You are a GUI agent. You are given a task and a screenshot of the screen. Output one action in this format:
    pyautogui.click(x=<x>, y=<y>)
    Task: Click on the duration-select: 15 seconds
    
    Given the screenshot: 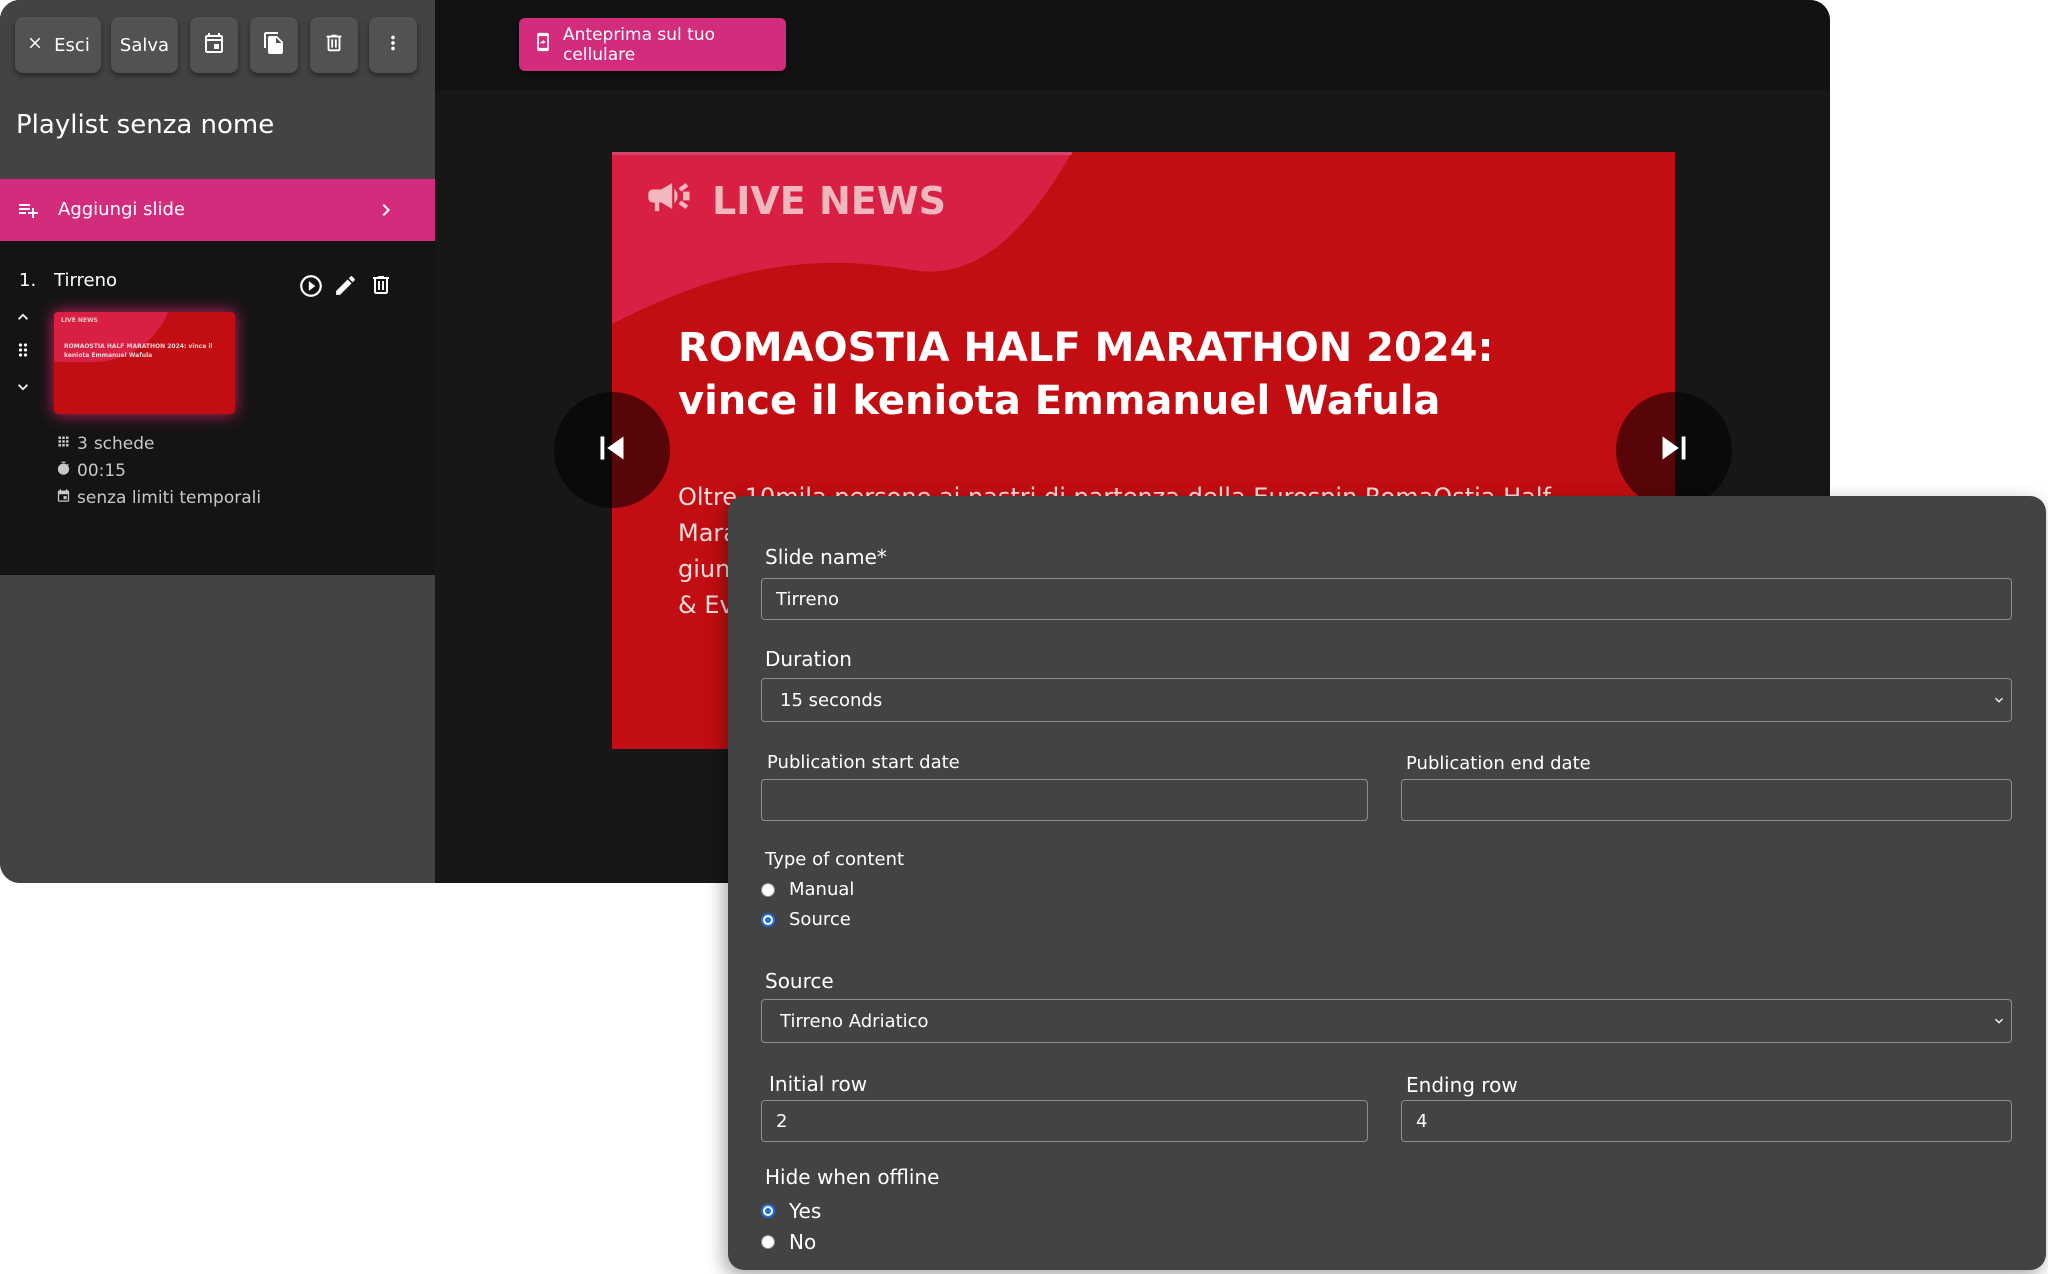 What is the action you would take?
    pyautogui.click(x=1386, y=700)
    